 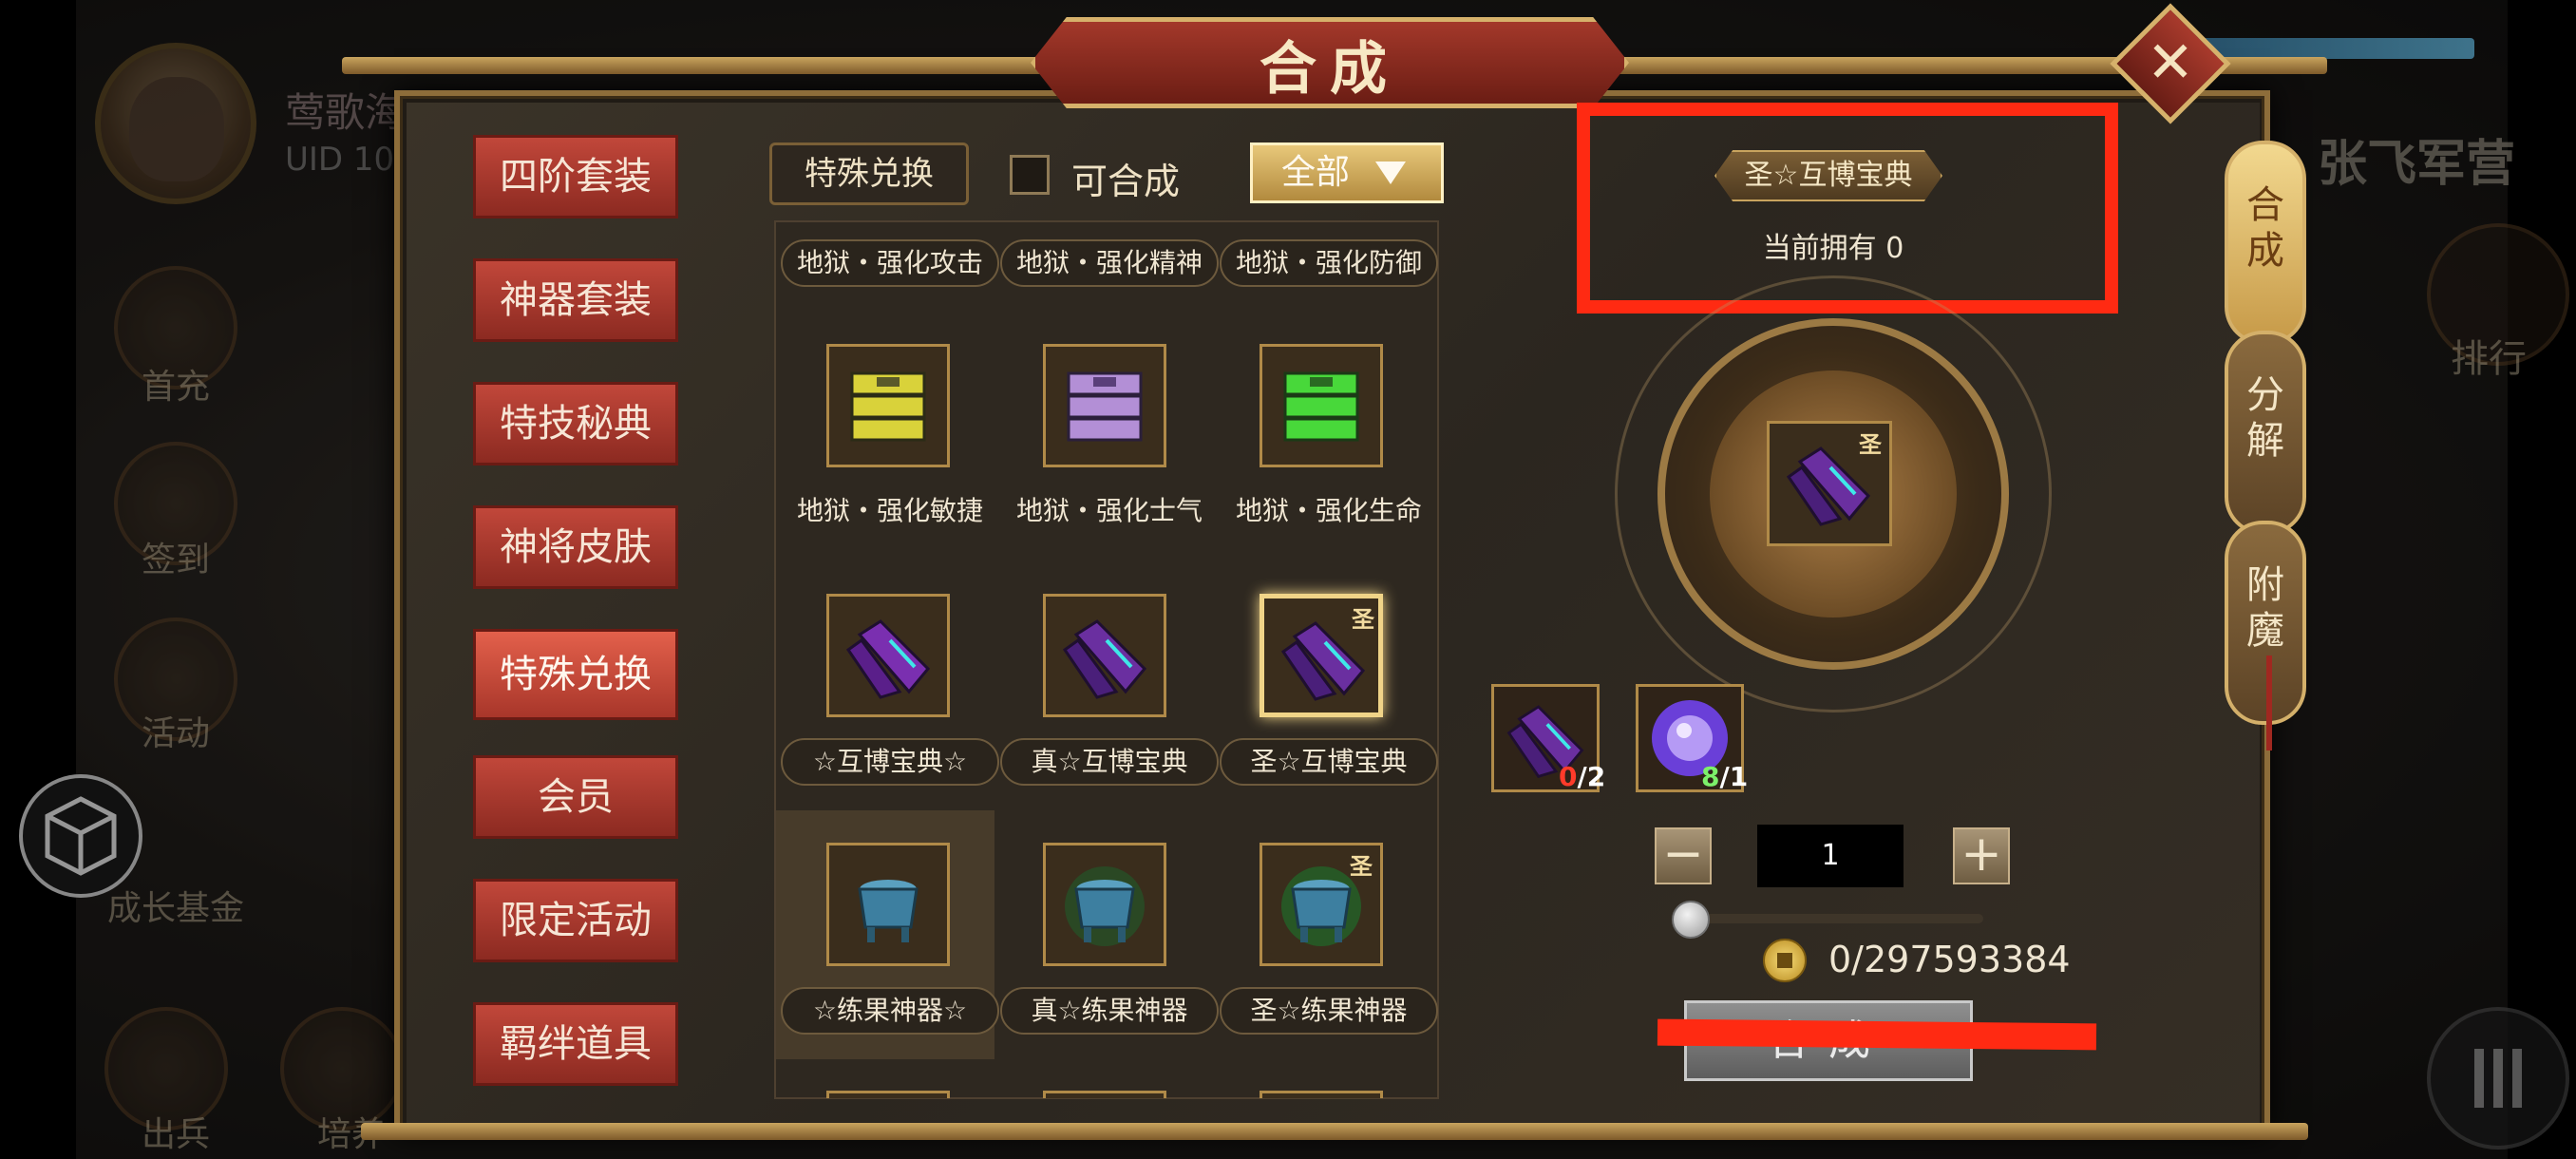 I want to click on tab-char: 附, so click(x=2265, y=585).